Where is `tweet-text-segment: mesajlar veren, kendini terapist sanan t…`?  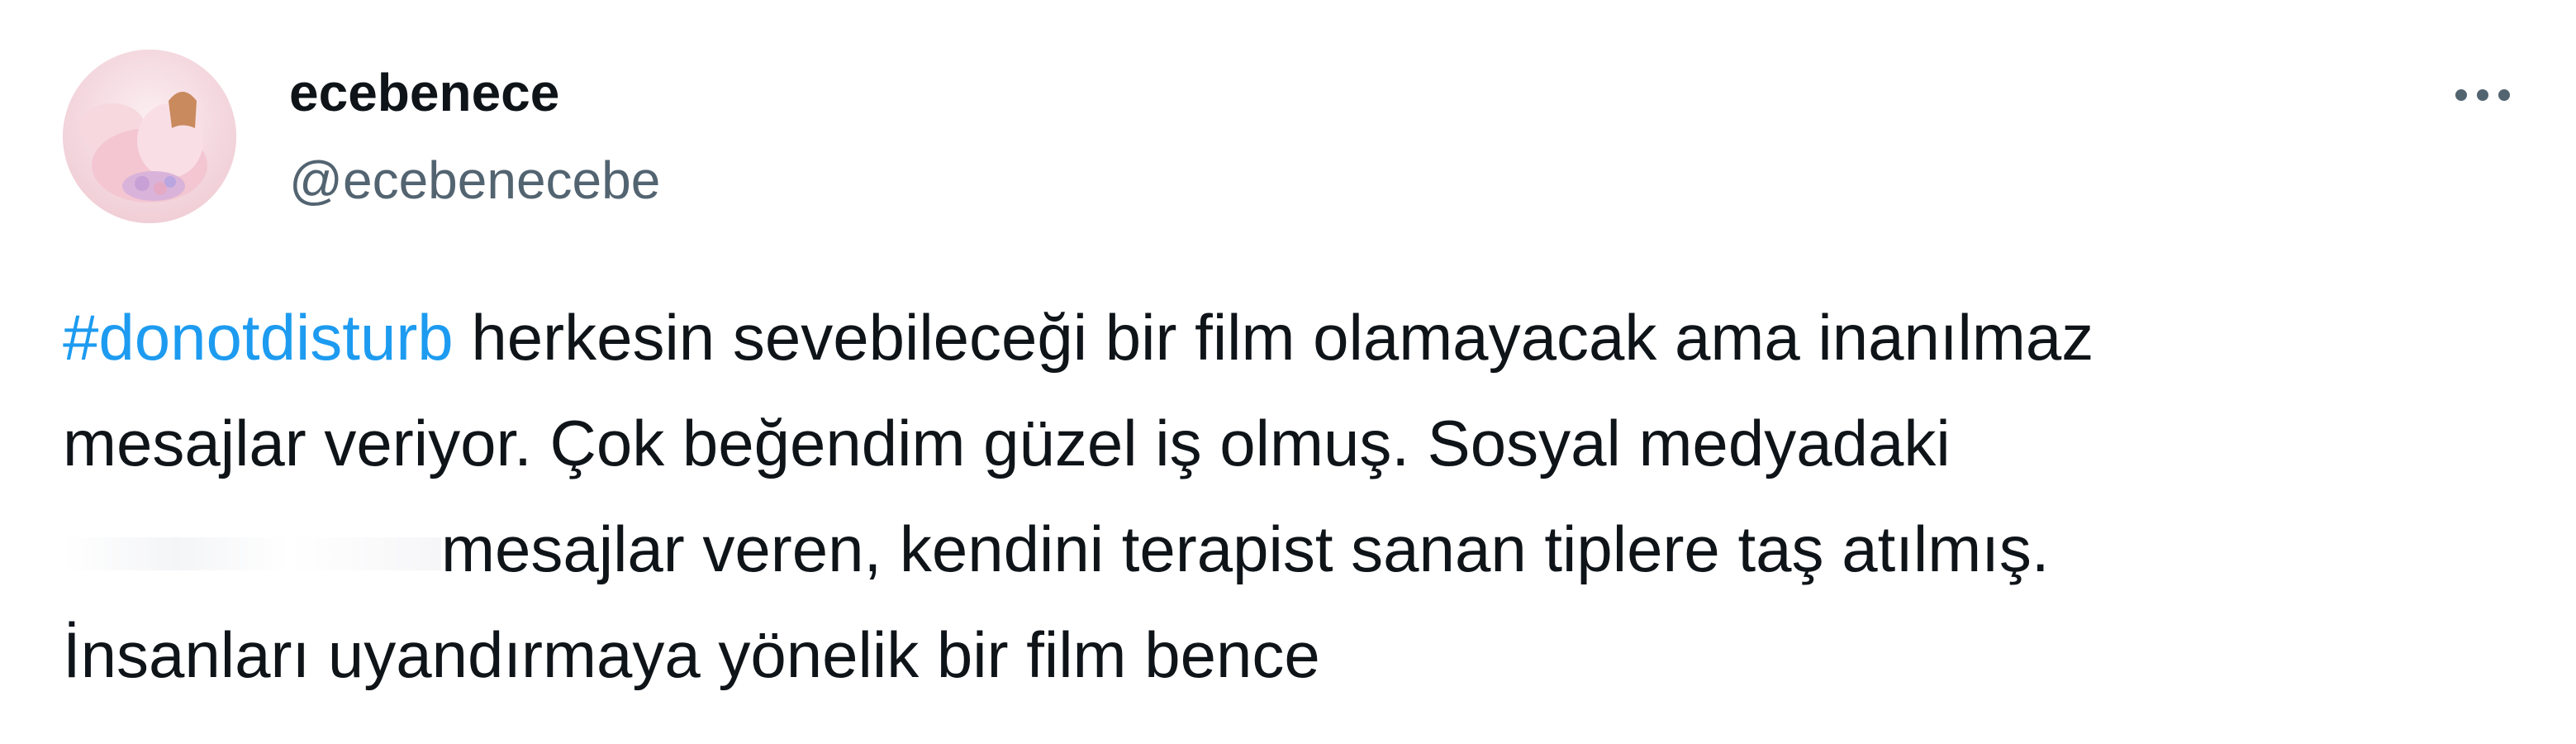
tweet-text-segment: mesajlar veren, kendini terapist sanan t… is located at coordinates (1245, 549).